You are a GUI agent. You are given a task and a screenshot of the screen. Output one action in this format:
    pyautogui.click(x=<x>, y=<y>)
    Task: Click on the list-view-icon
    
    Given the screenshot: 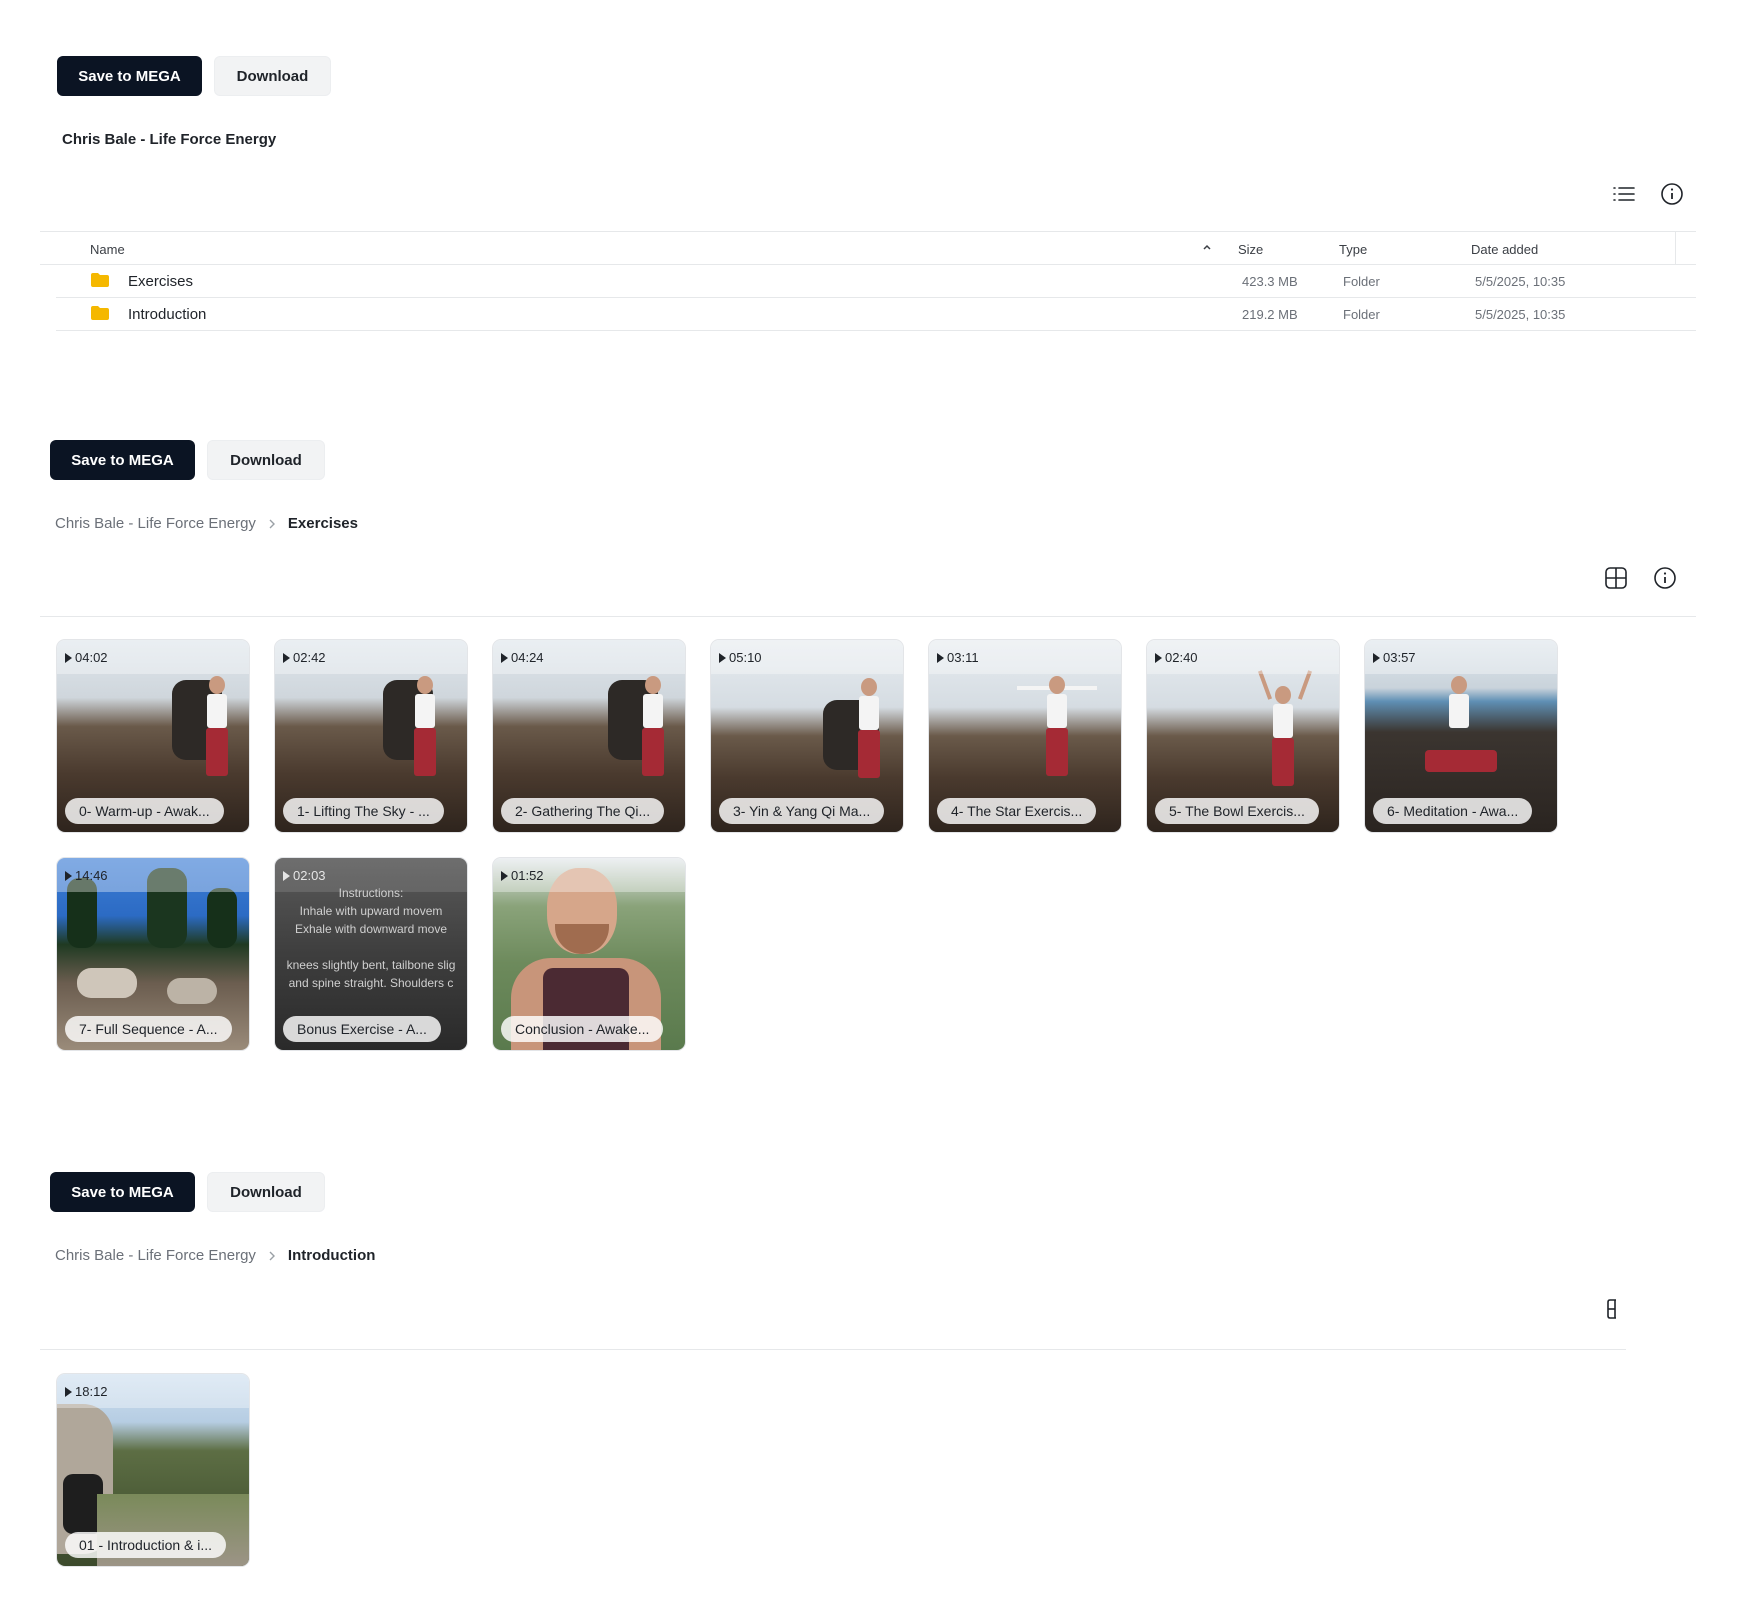 What is the action you would take?
    pyautogui.click(x=1624, y=194)
    